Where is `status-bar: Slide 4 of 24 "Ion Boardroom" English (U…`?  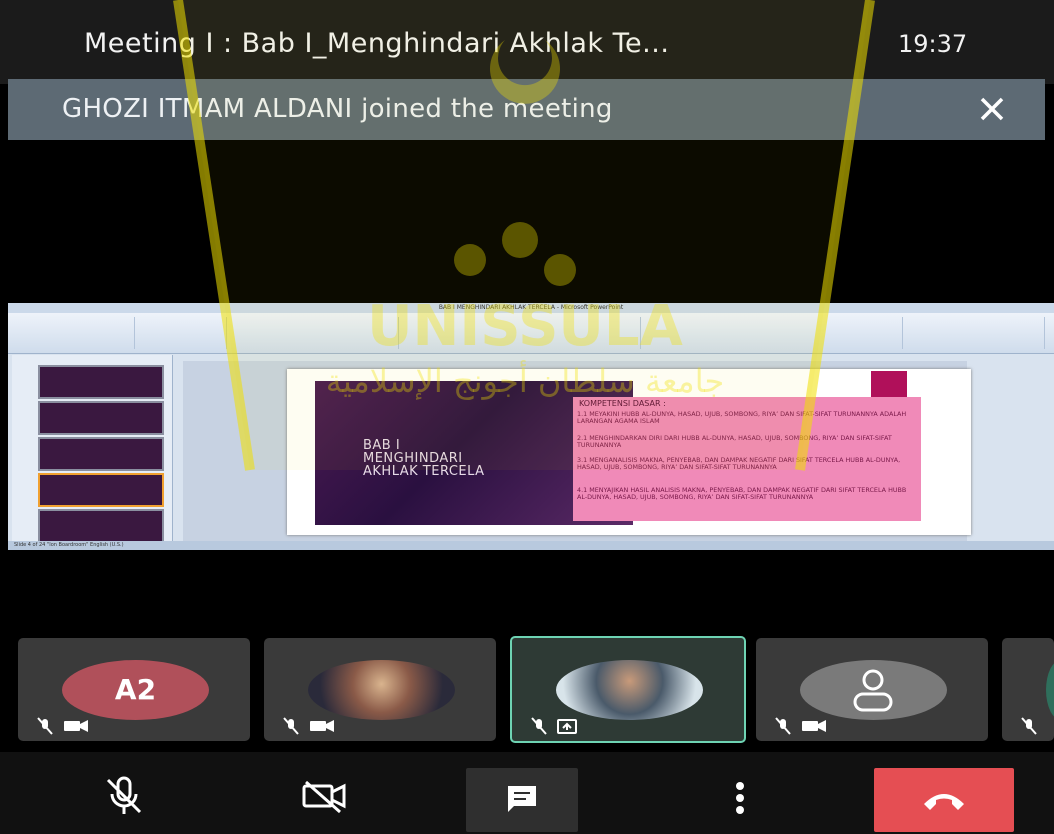 status-bar: Slide 4 of 24 "Ion Boardroom" English (U… is located at coordinates (531, 545).